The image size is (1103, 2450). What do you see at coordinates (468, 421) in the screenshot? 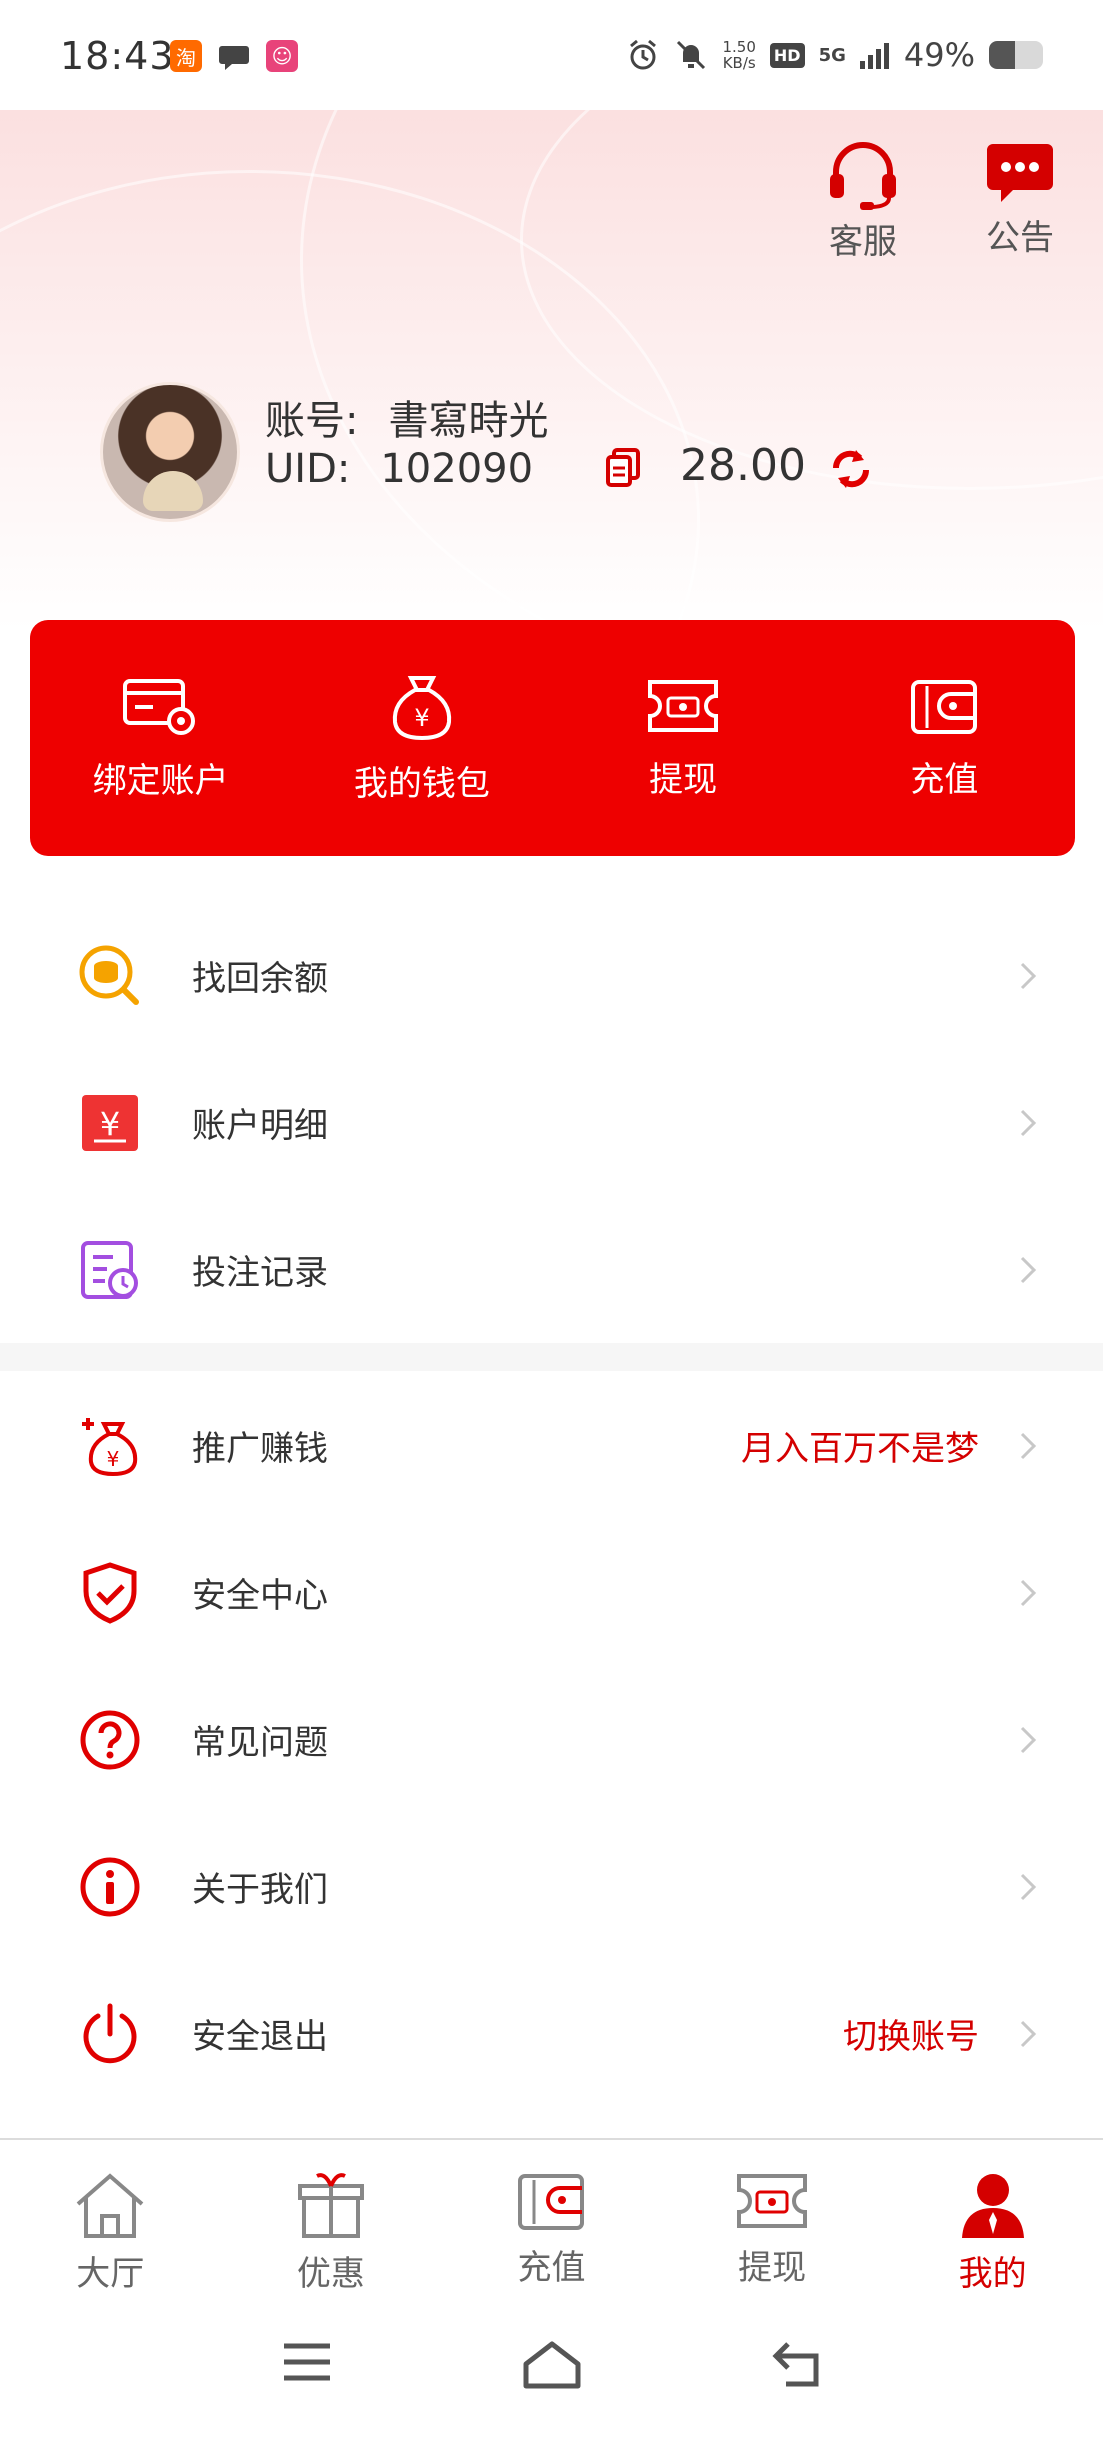
I see `account-name: 書寫時光` at bounding box center [468, 421].